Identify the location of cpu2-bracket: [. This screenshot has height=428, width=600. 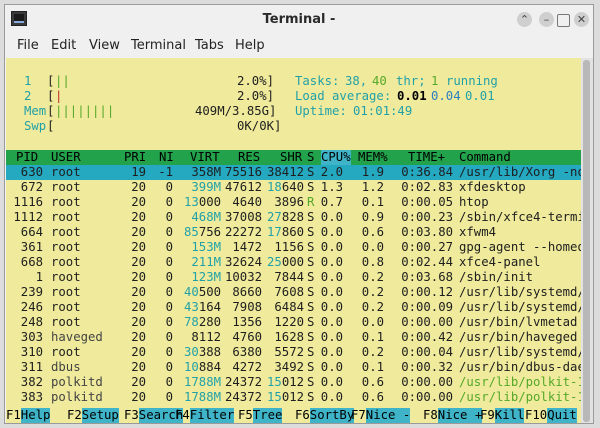
(51, 96).